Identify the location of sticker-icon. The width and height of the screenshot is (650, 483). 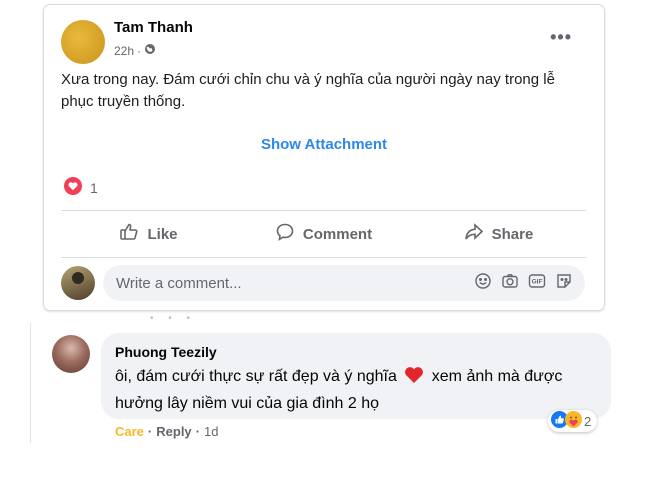
(564, 283).